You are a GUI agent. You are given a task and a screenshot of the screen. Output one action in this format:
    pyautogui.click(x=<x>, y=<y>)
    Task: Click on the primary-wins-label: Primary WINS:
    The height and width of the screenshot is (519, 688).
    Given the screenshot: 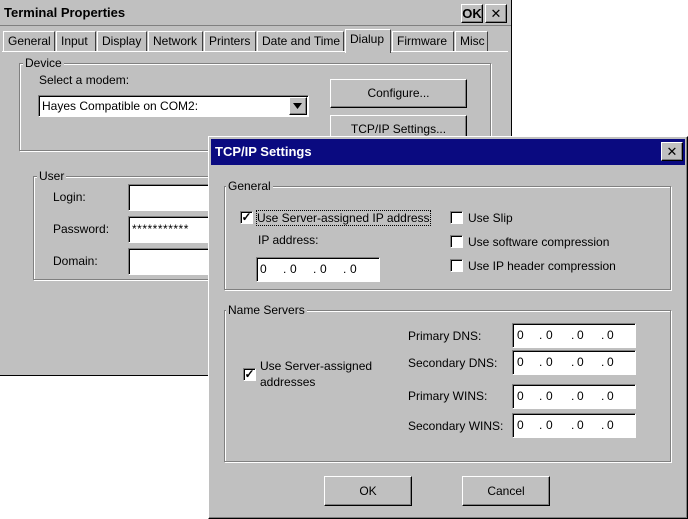 What is the action you would take?
    pyautogui.click(x=448, y=396)
    